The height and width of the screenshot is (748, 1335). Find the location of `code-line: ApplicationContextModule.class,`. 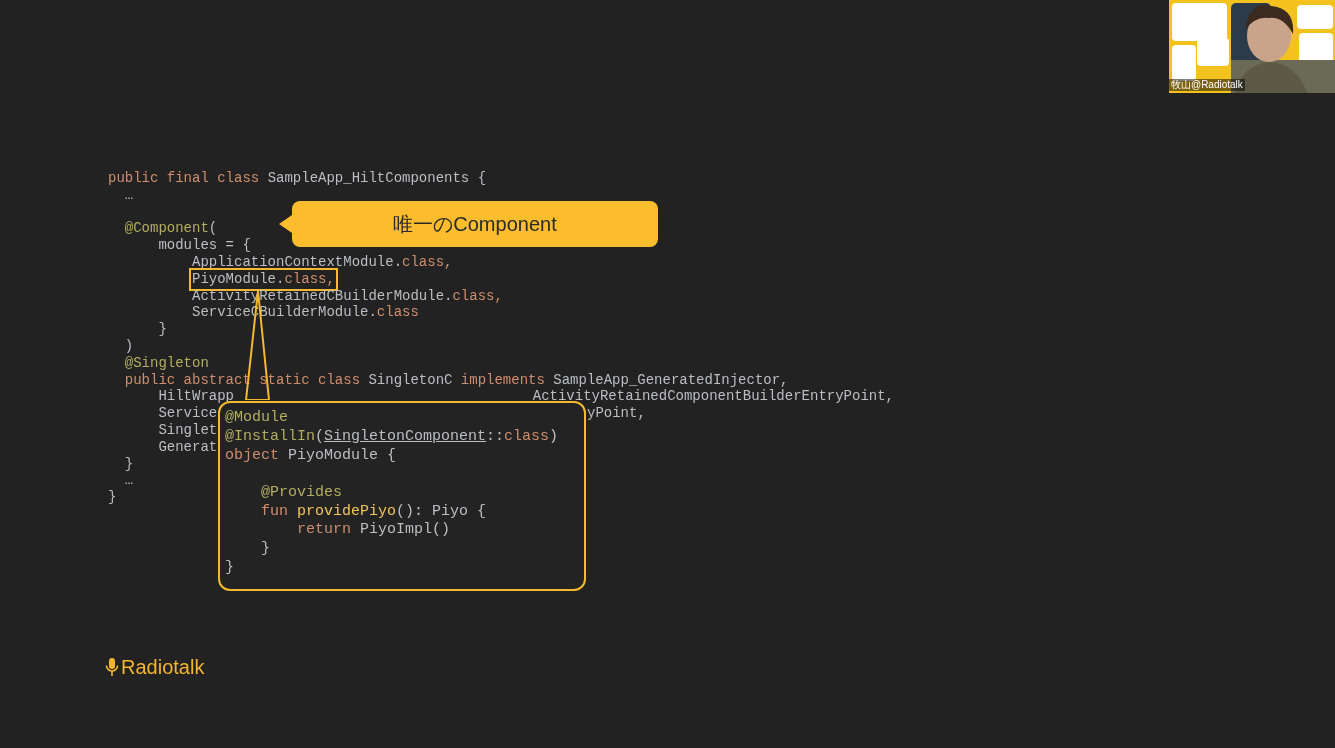

code-line: ApplicationContextModule.class, is located at coordinates (322, 262).